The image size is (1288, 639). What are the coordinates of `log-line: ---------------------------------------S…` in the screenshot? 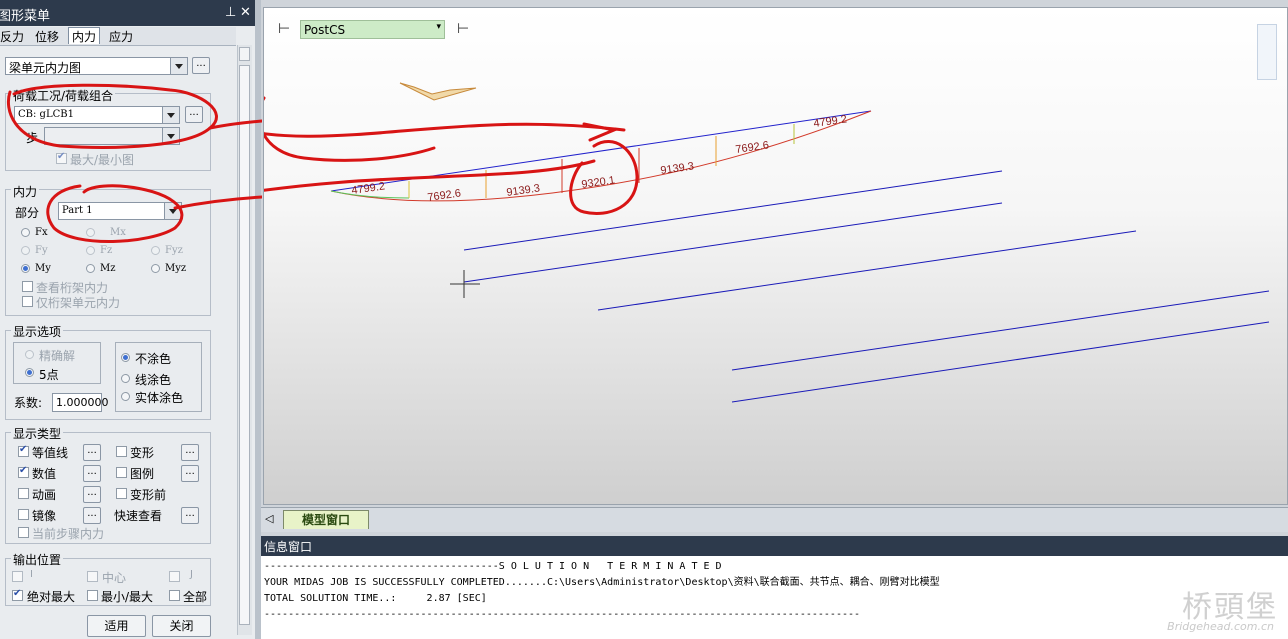 It's located at (493, 566).